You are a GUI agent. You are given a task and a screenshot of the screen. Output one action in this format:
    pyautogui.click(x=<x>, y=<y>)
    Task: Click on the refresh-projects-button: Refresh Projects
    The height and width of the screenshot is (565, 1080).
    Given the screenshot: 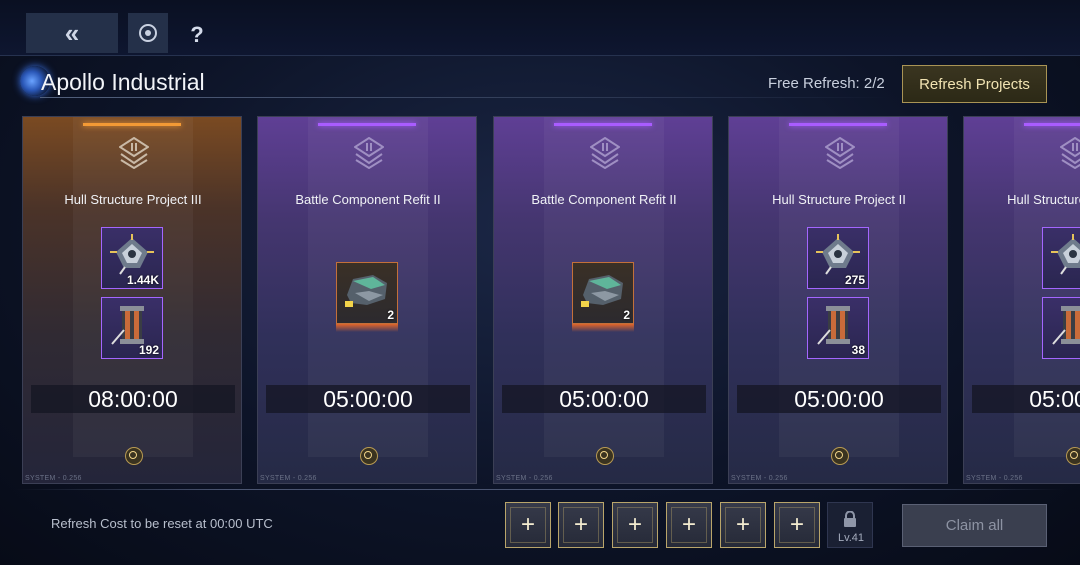 What is the action you would take?
    pyautogui.click(x=974, y=84)
    